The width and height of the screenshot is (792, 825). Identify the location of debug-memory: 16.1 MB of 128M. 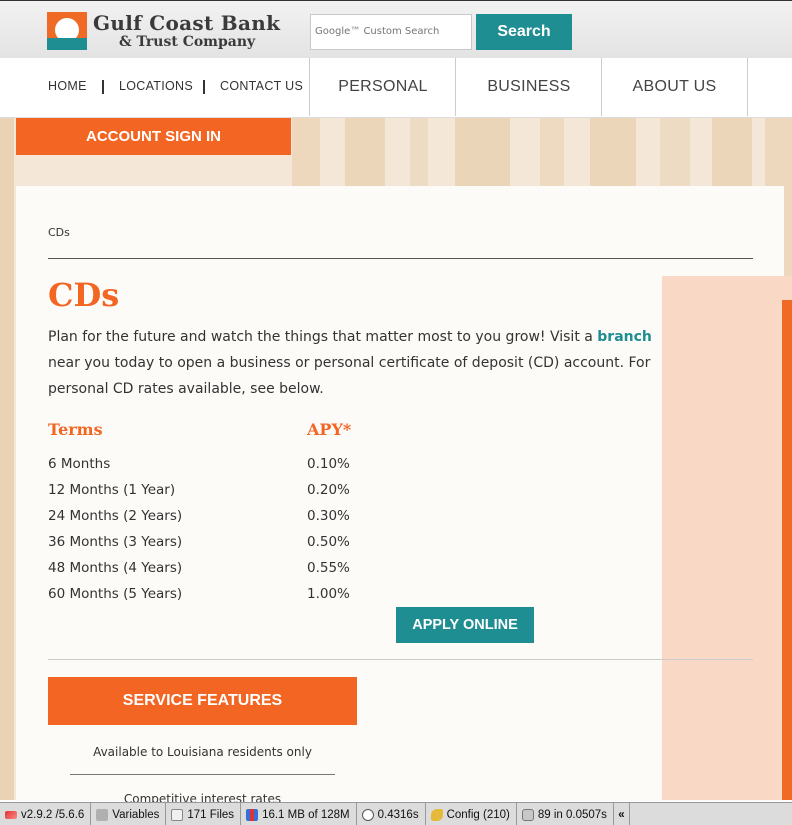
(299, 814).